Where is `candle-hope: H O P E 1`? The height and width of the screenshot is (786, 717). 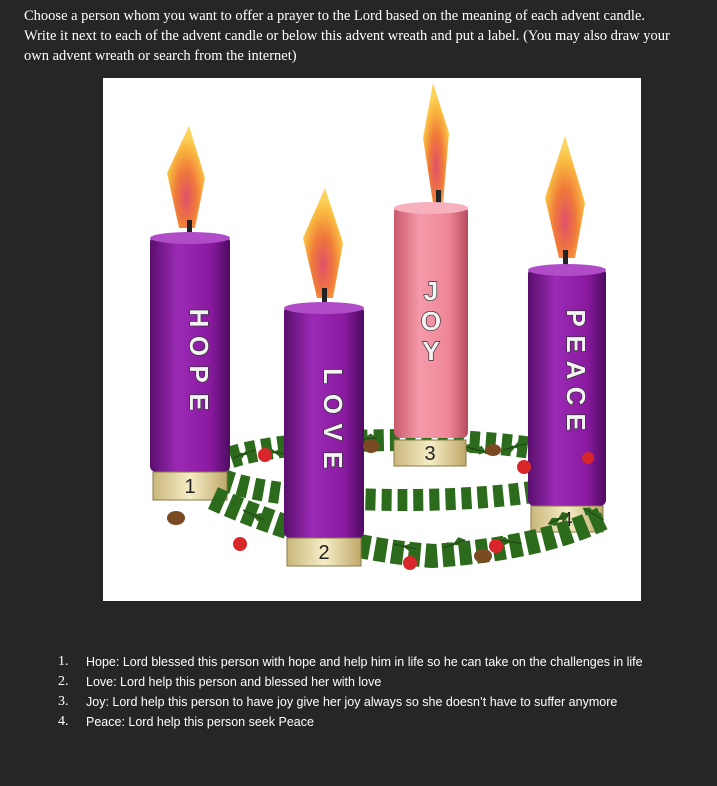 candle-hope: H O P E 1 is located at coordinates (190, 313).